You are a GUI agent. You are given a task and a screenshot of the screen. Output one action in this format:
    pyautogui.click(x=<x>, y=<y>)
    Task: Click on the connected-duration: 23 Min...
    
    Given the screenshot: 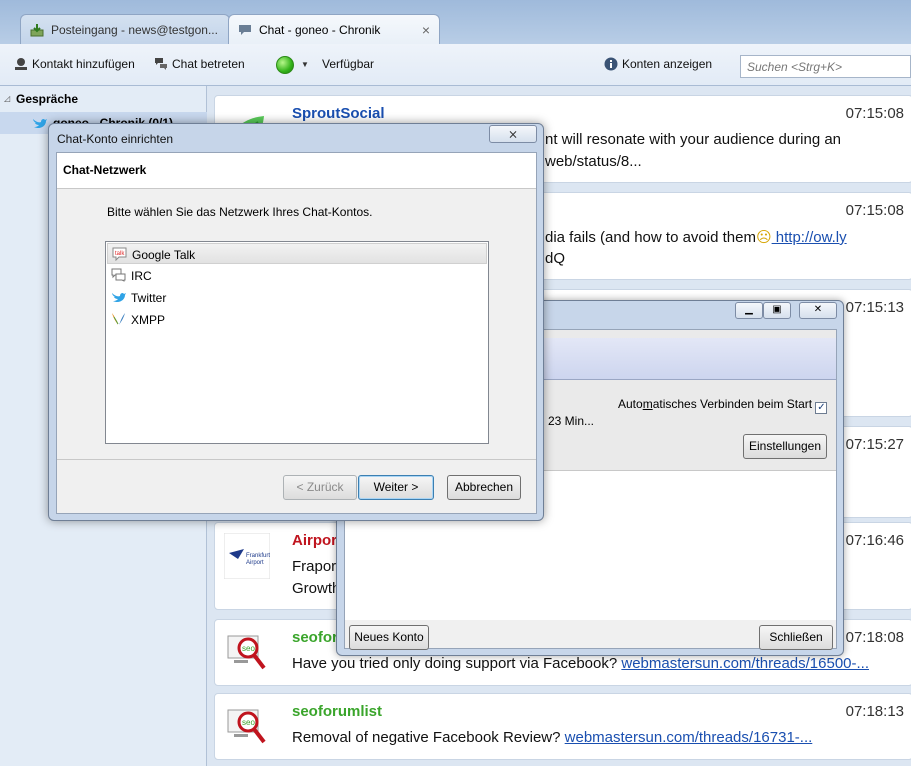 What is the action you would take?
    pyautogui.click(x=571, y=421)
    